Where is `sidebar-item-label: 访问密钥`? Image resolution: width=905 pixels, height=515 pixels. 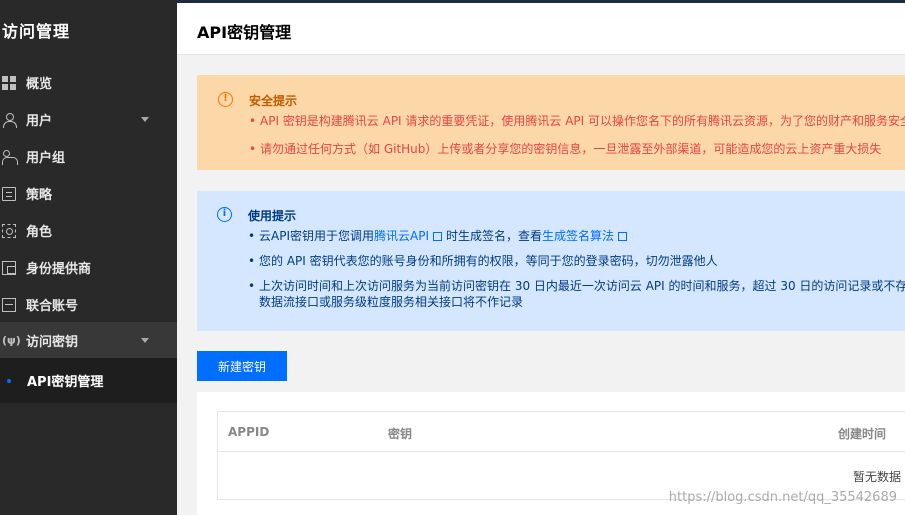
sidebar-item-label: 访问密钥 is located at coordinates (52, 342).